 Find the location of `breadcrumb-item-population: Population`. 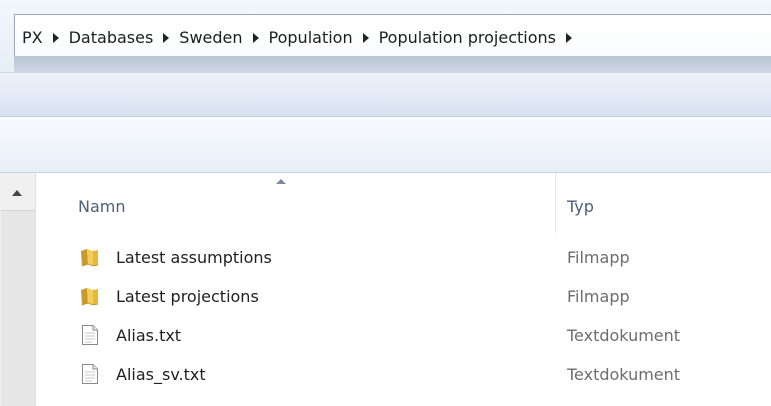

breadcrumb-item-population: Population is located at coordinates (311, 37).